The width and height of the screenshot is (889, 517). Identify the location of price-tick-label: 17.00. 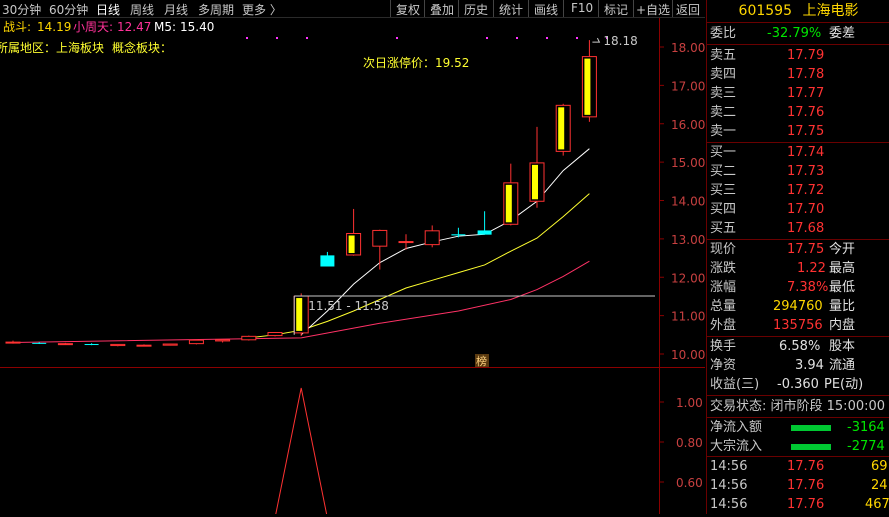
(688, 86).